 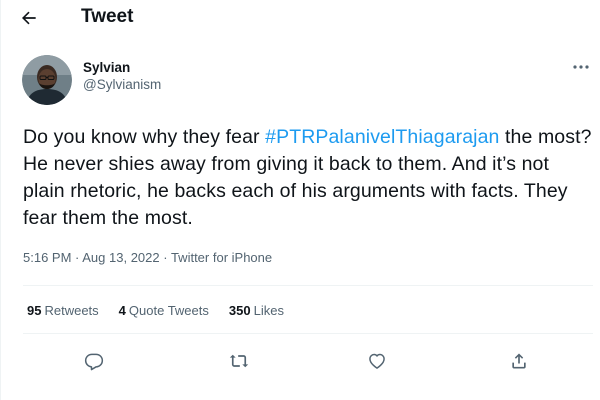 I want to click on share-button, so click(x=519, y=361).